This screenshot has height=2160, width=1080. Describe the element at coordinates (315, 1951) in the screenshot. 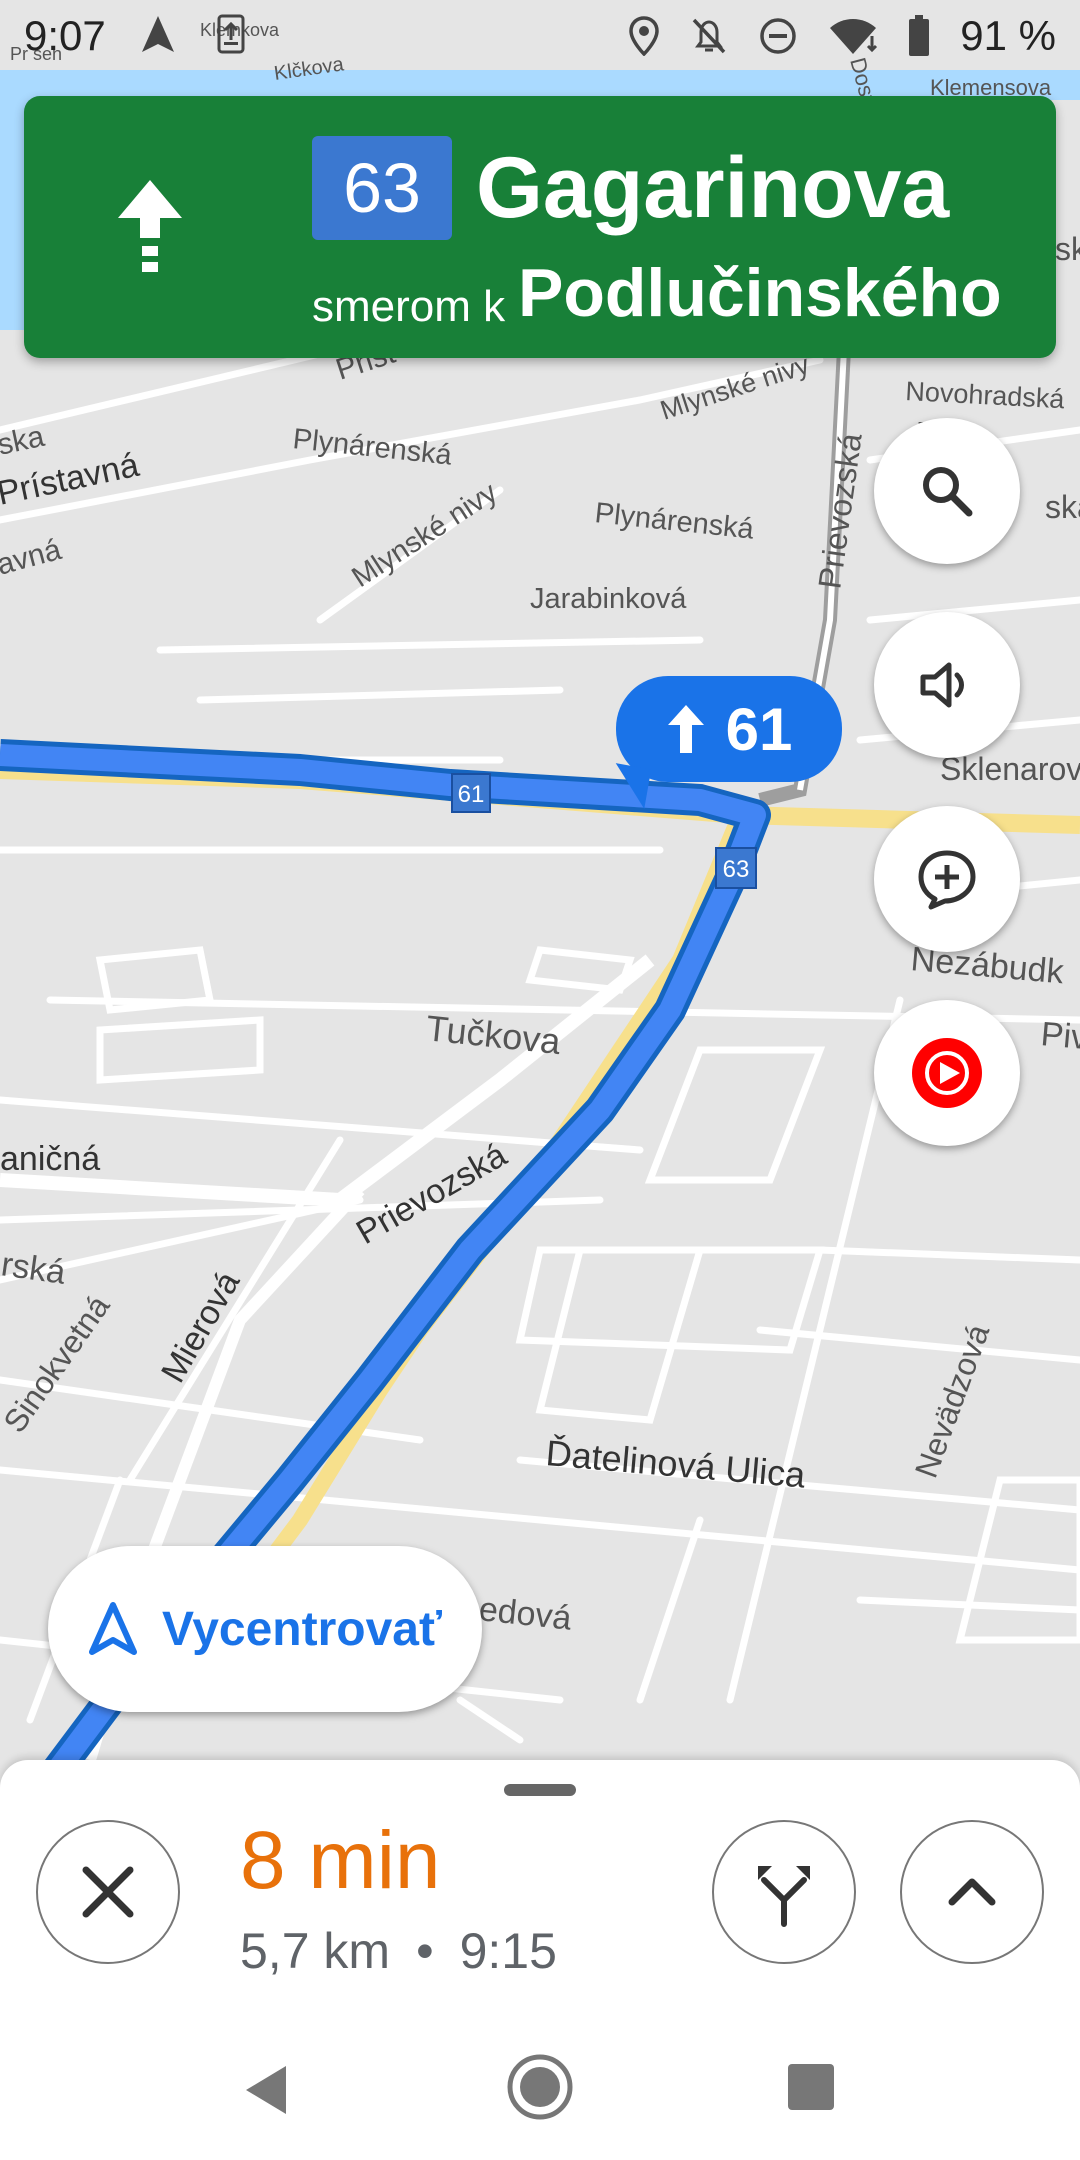

I see `trip-distance: 5,7 km` at that location.